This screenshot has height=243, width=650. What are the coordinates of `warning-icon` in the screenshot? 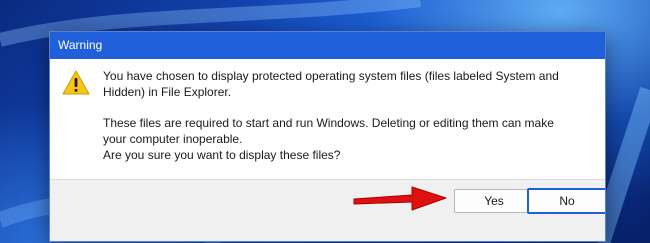 It's located at (76, 82).